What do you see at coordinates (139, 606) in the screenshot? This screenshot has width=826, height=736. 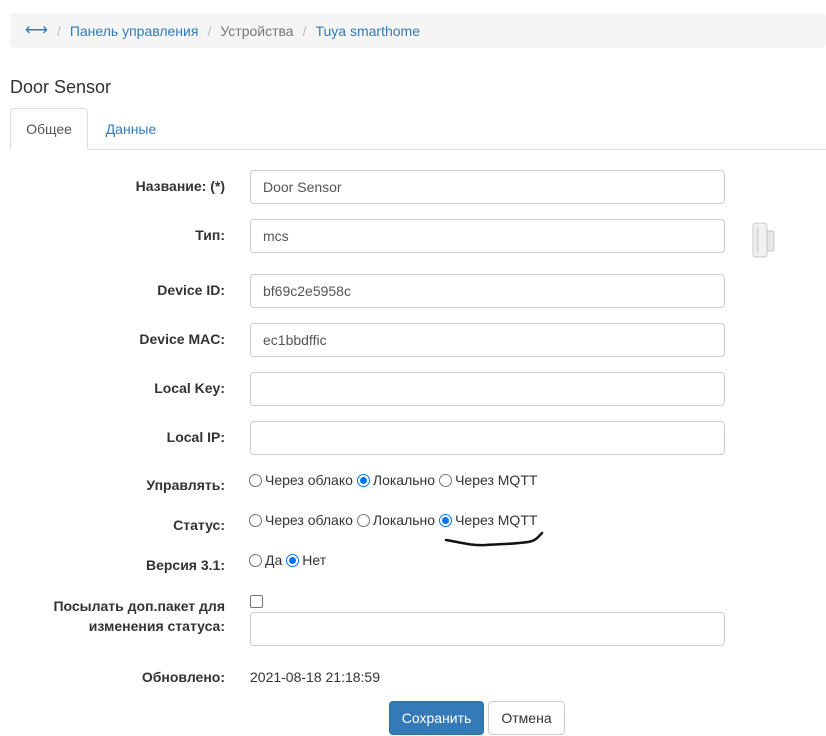 I see `extra-packet-label-line1: Посылать доп.пакет для` at bounding box center [139, 606].